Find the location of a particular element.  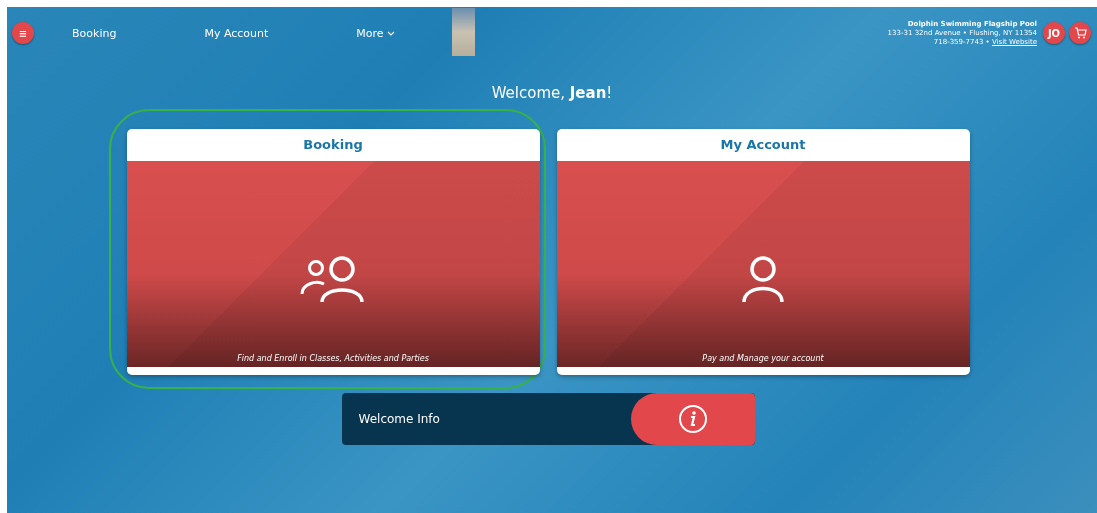

info-icon is located at coordinates (692, 419).